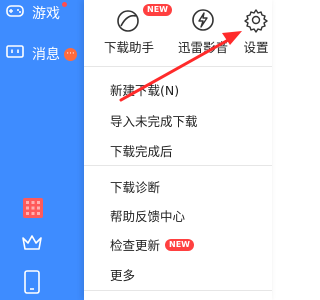  I want to click on menu-top-bar: NEW 下载助手 迅雷影音 设置, so click(178, 31).